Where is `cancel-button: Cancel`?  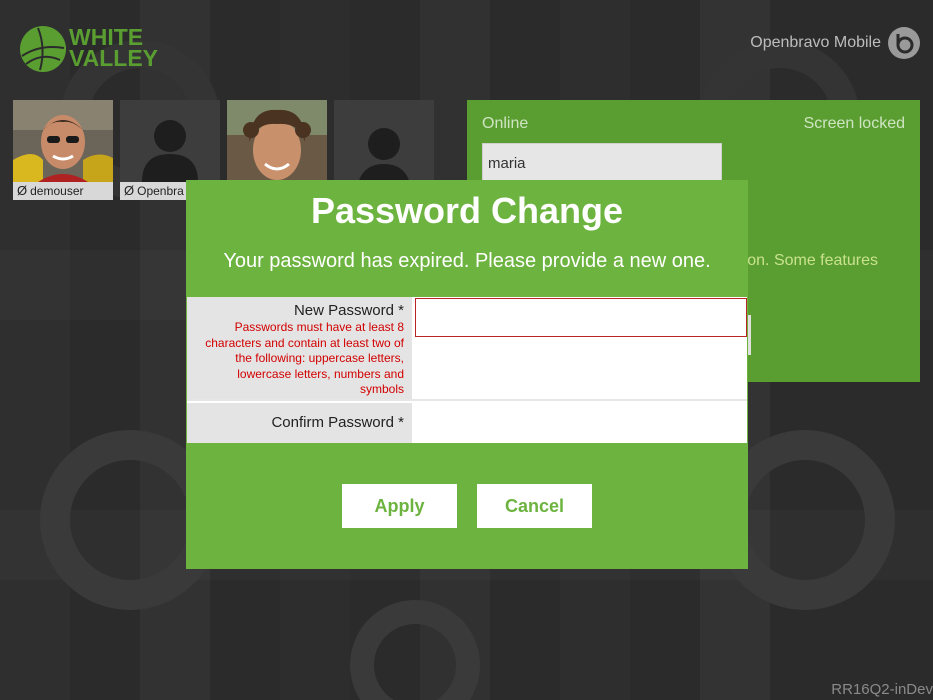
cancel-button: Cancel is located at coordinates (534, 506).